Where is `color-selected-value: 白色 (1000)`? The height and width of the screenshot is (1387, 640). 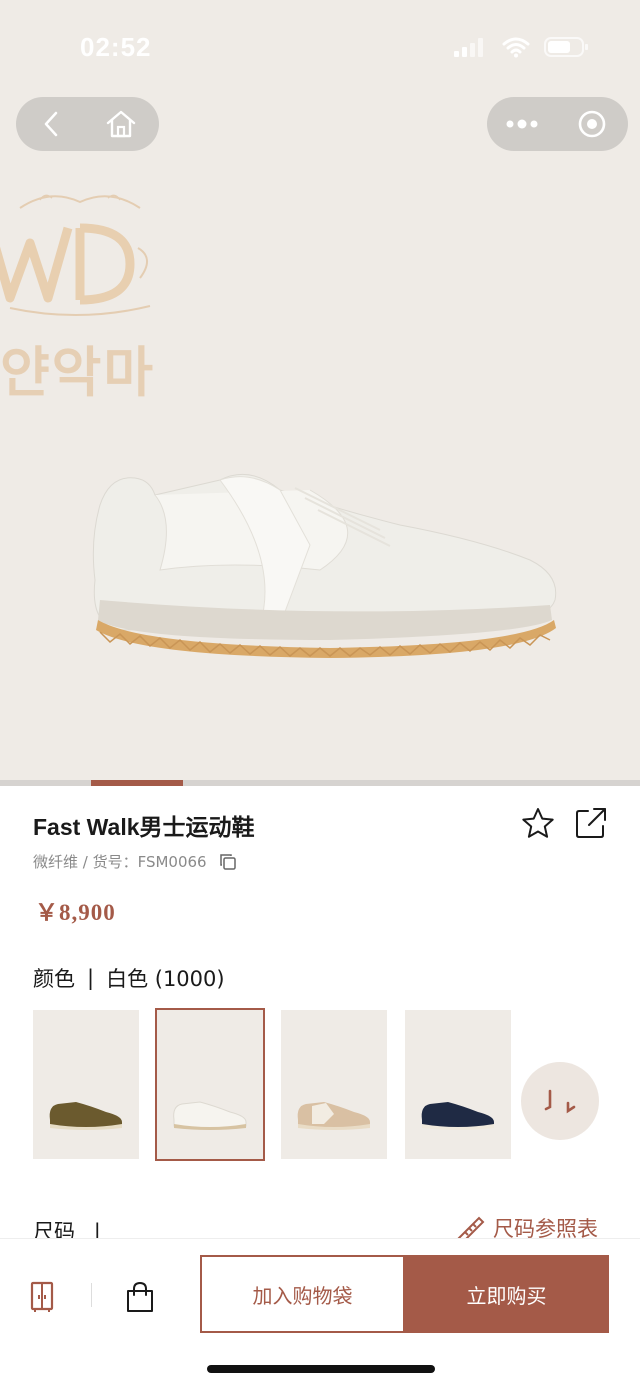
color-selected-value: 白色 (1000) is located at coordinates (165, 979).